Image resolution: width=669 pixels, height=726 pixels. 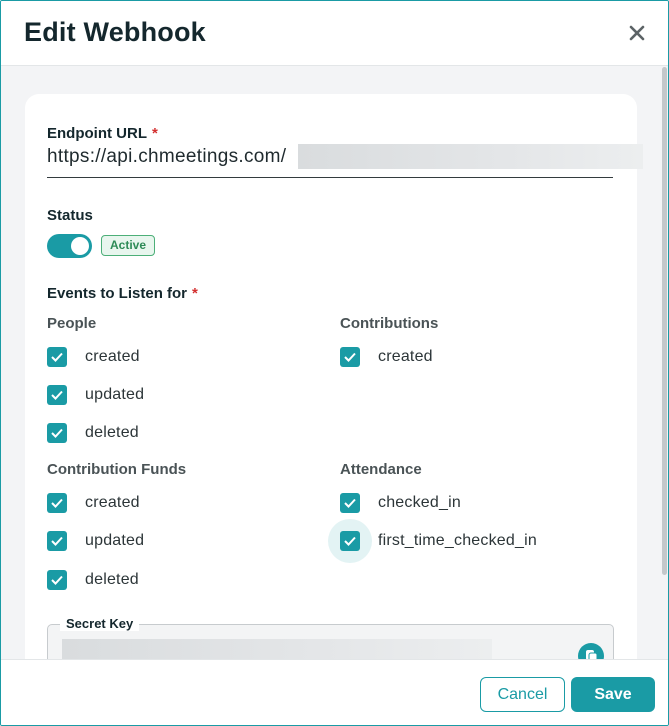 What do you see at coordinates (334, 33) in the screenshot?
I see `dialog-header: Edit Webhook` at bounding box center [334, 33].